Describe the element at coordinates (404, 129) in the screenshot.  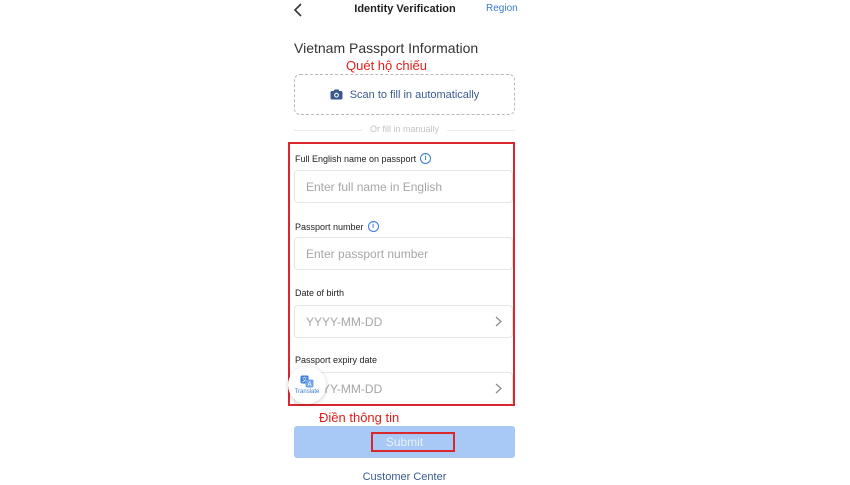
I see `or-fill-manually-text: Or fill in manually` at that location.